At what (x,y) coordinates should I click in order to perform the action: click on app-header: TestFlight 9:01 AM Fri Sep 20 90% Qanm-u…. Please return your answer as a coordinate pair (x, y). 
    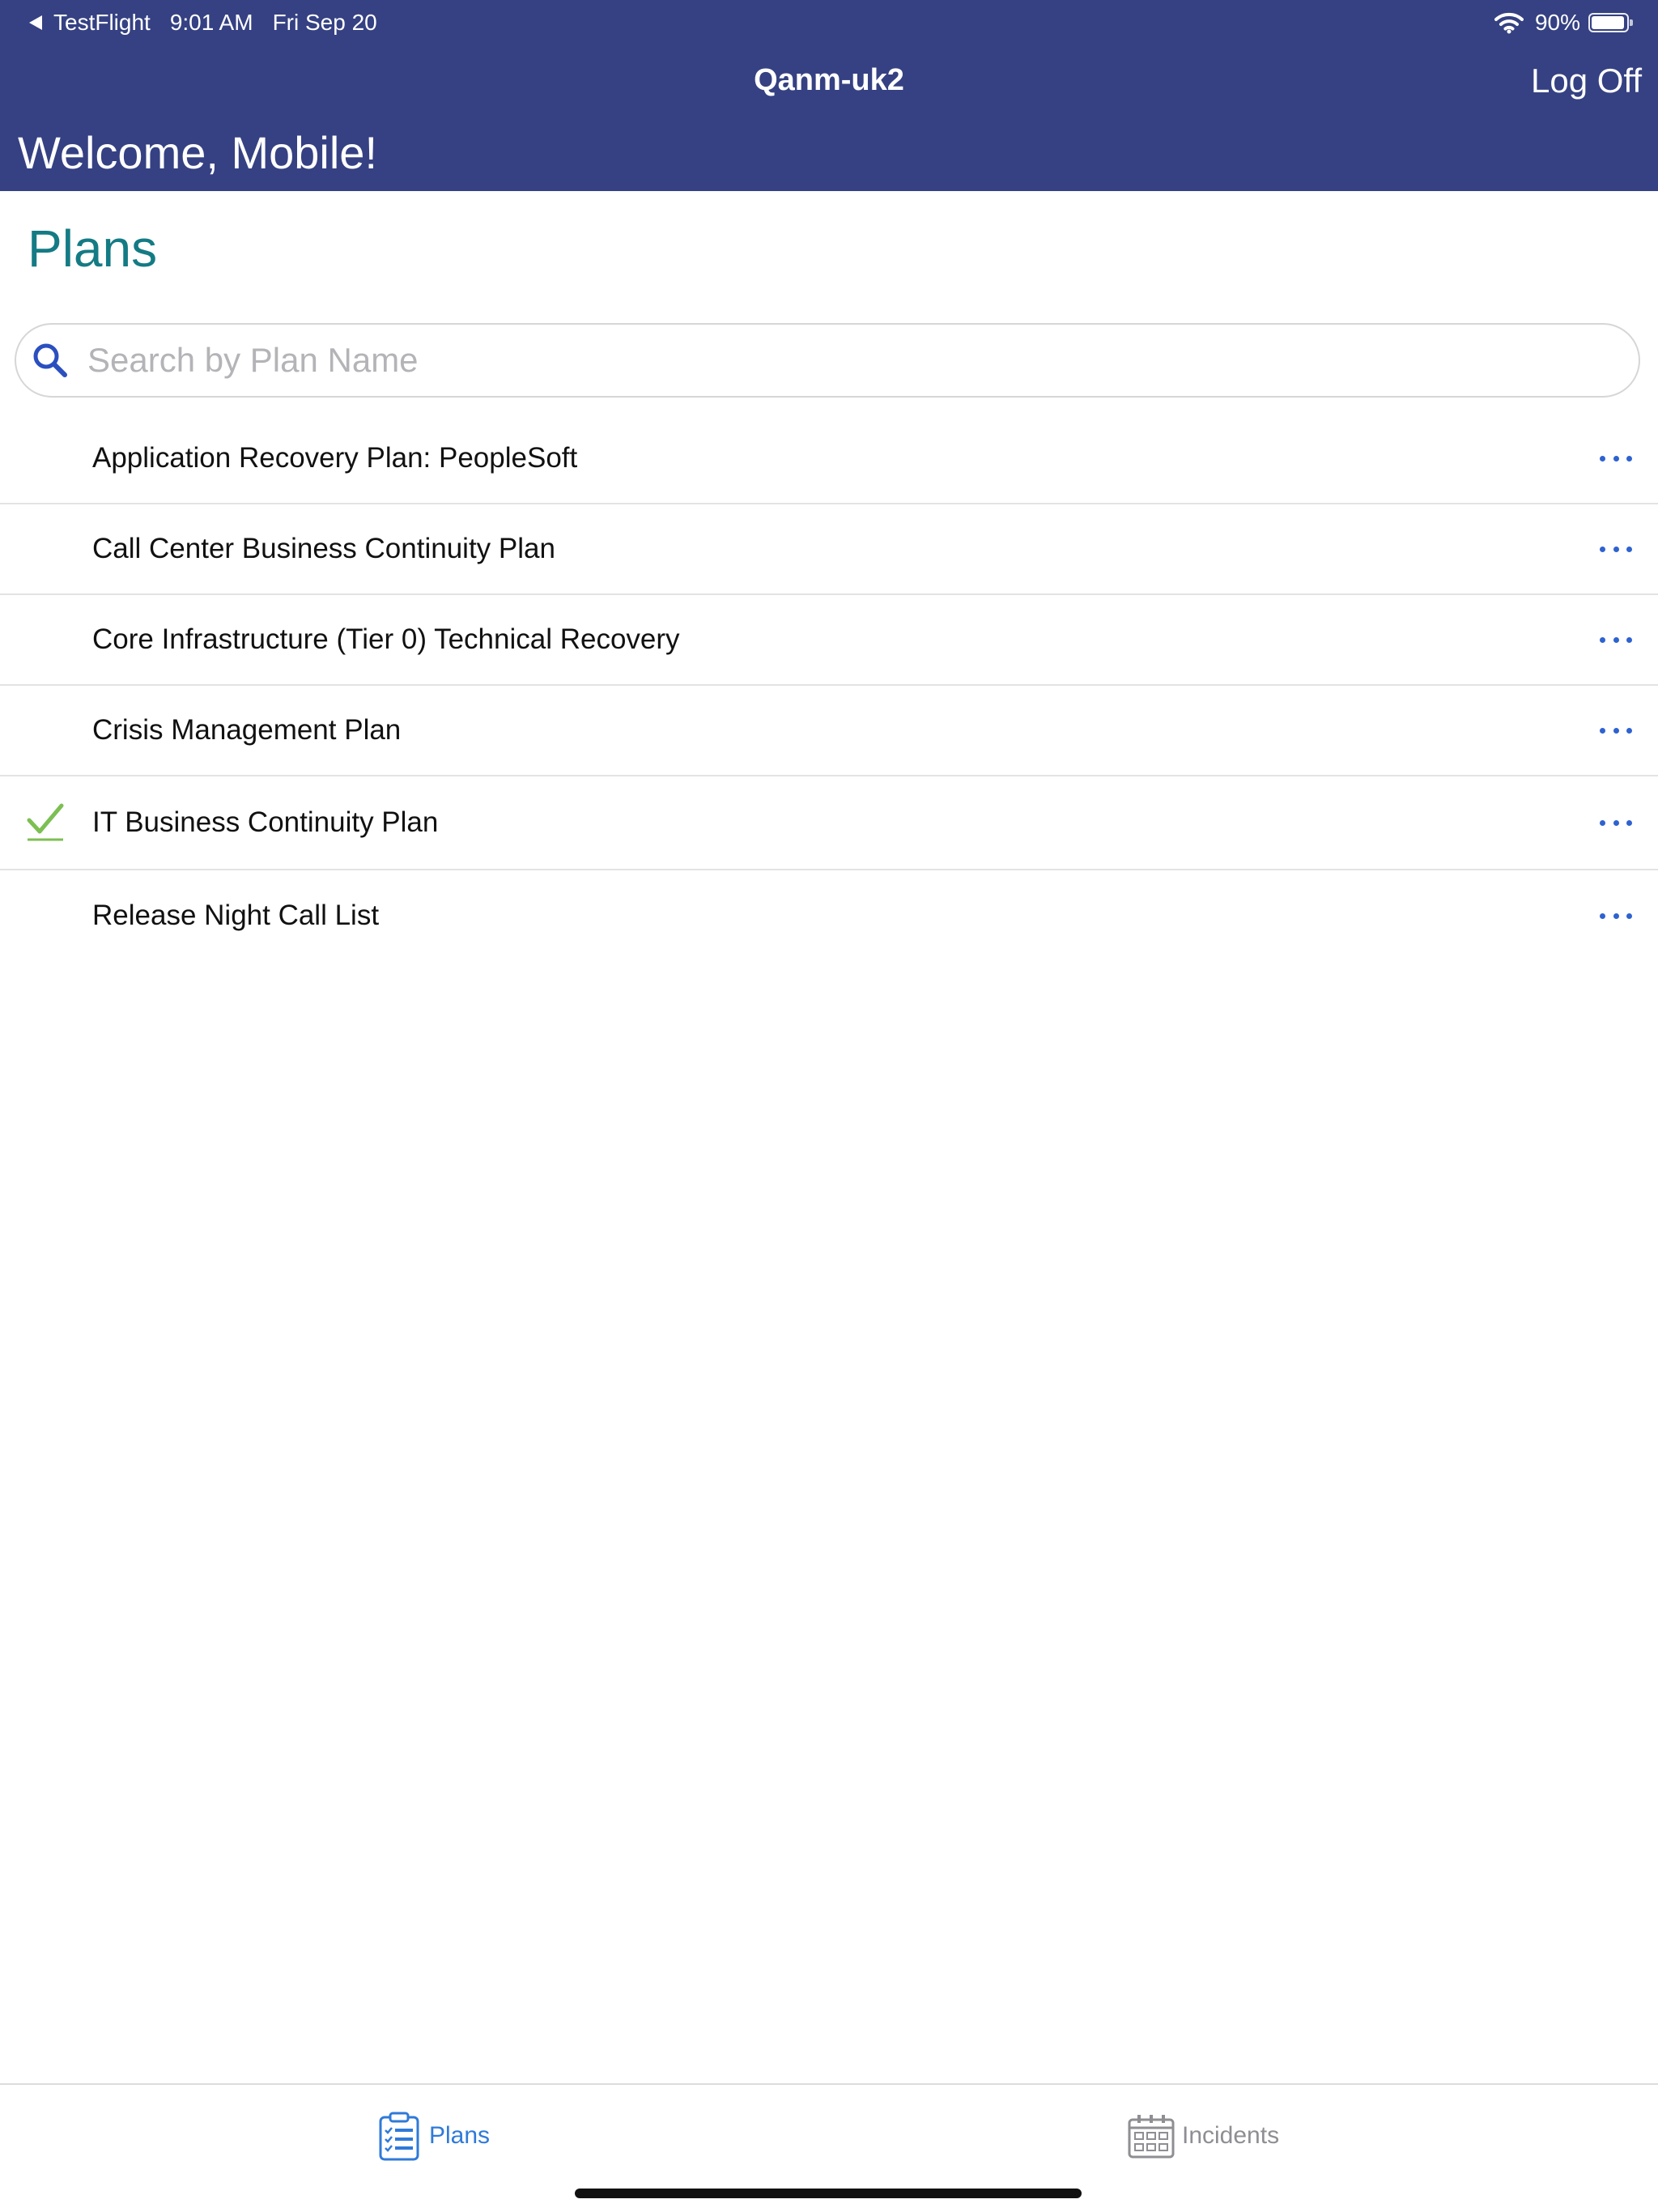
    Looking at the image, I should click on (829, 96).